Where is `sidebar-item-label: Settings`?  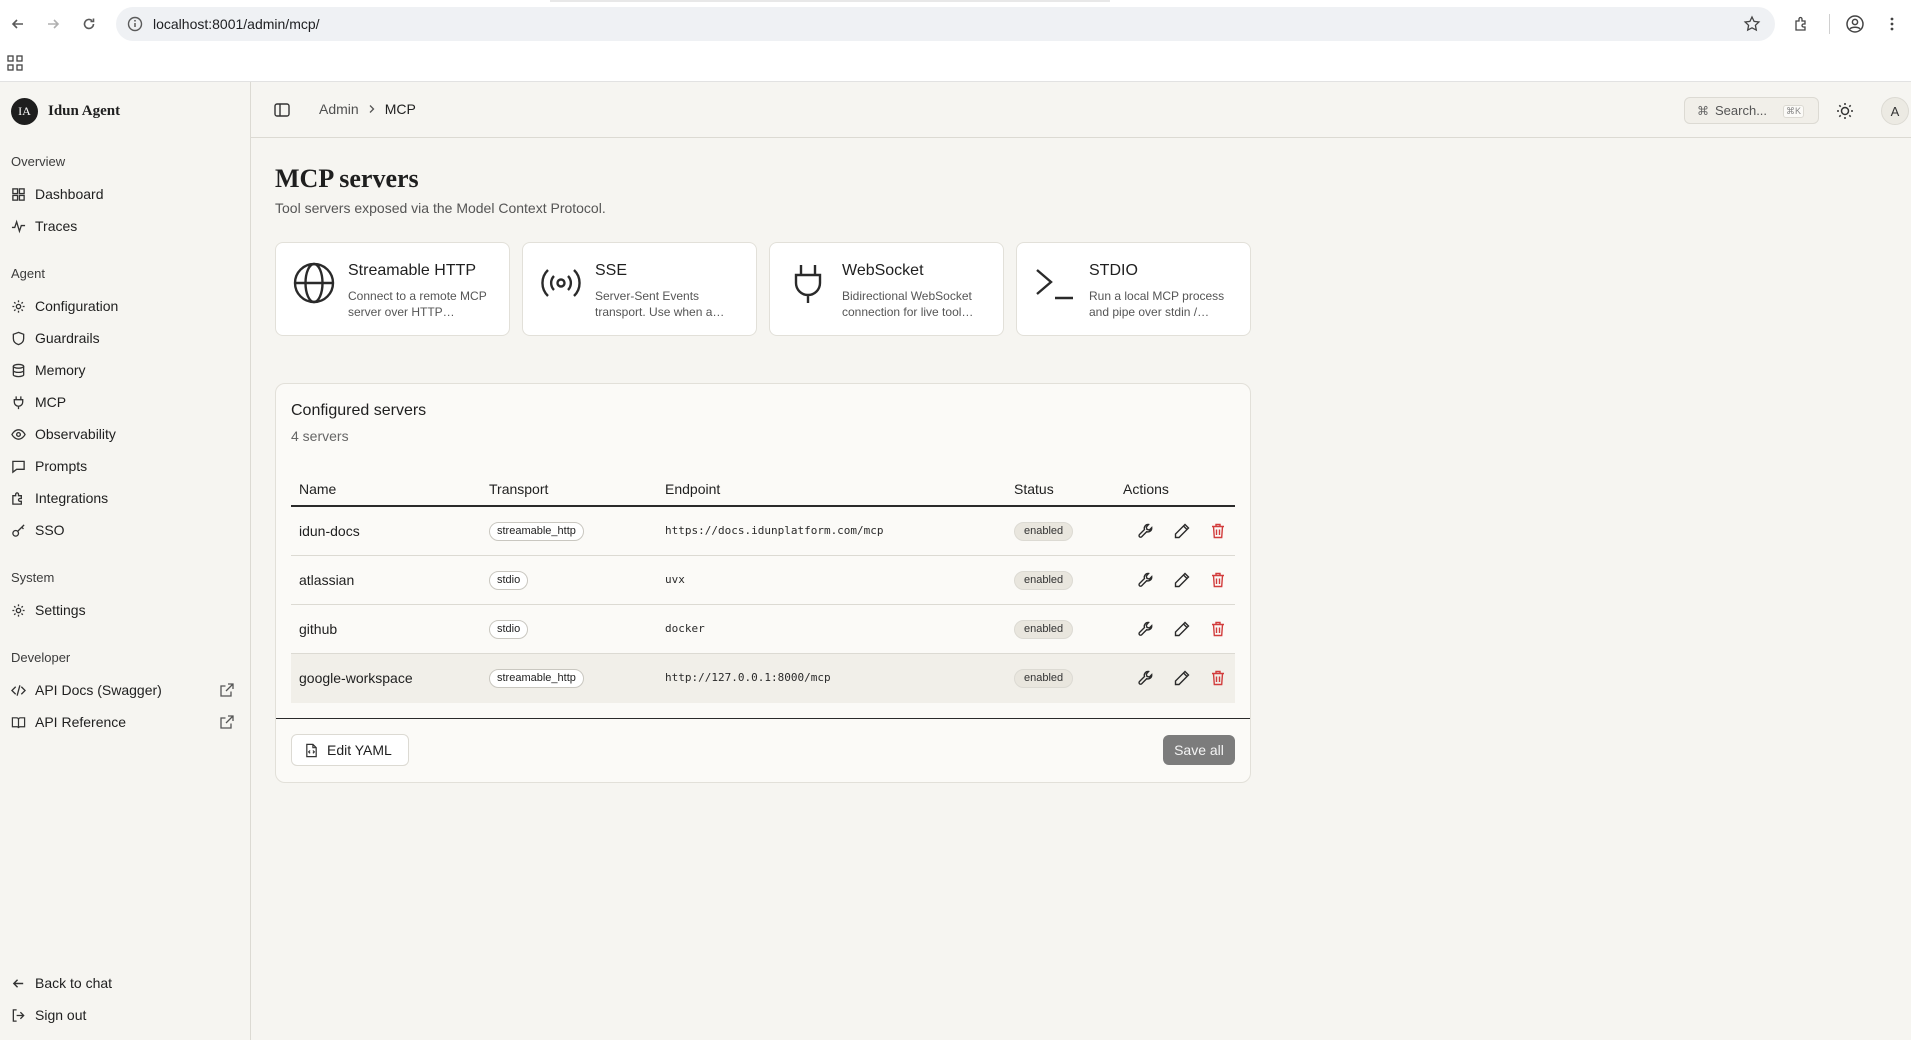
sidebar-item-label: Settings is located at coordinates (60, 610).